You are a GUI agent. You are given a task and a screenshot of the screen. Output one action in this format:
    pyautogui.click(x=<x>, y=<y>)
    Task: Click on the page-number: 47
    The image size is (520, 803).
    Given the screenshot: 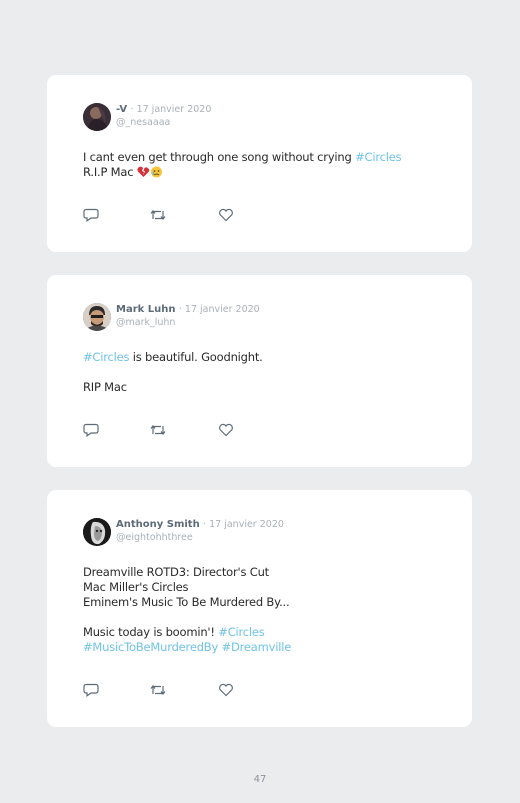 What is the action you would take?
    pyautogui.click(x=260, y=779)
    